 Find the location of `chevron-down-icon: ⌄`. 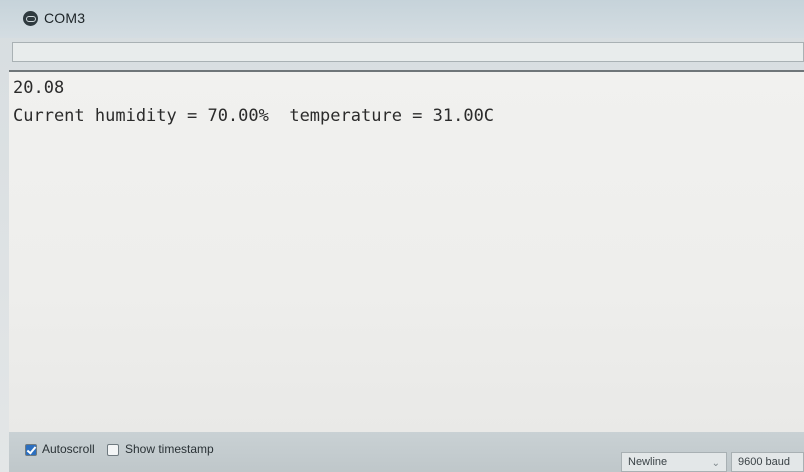

chevron-down-icon: ⌄ is located at coordinates (715, 463).